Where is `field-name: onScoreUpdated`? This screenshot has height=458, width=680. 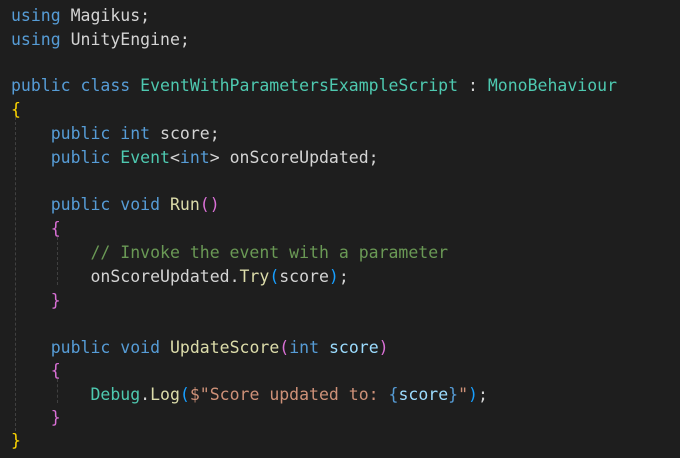 field-name: onScoreUpdated is located at coordinates (299, 157).